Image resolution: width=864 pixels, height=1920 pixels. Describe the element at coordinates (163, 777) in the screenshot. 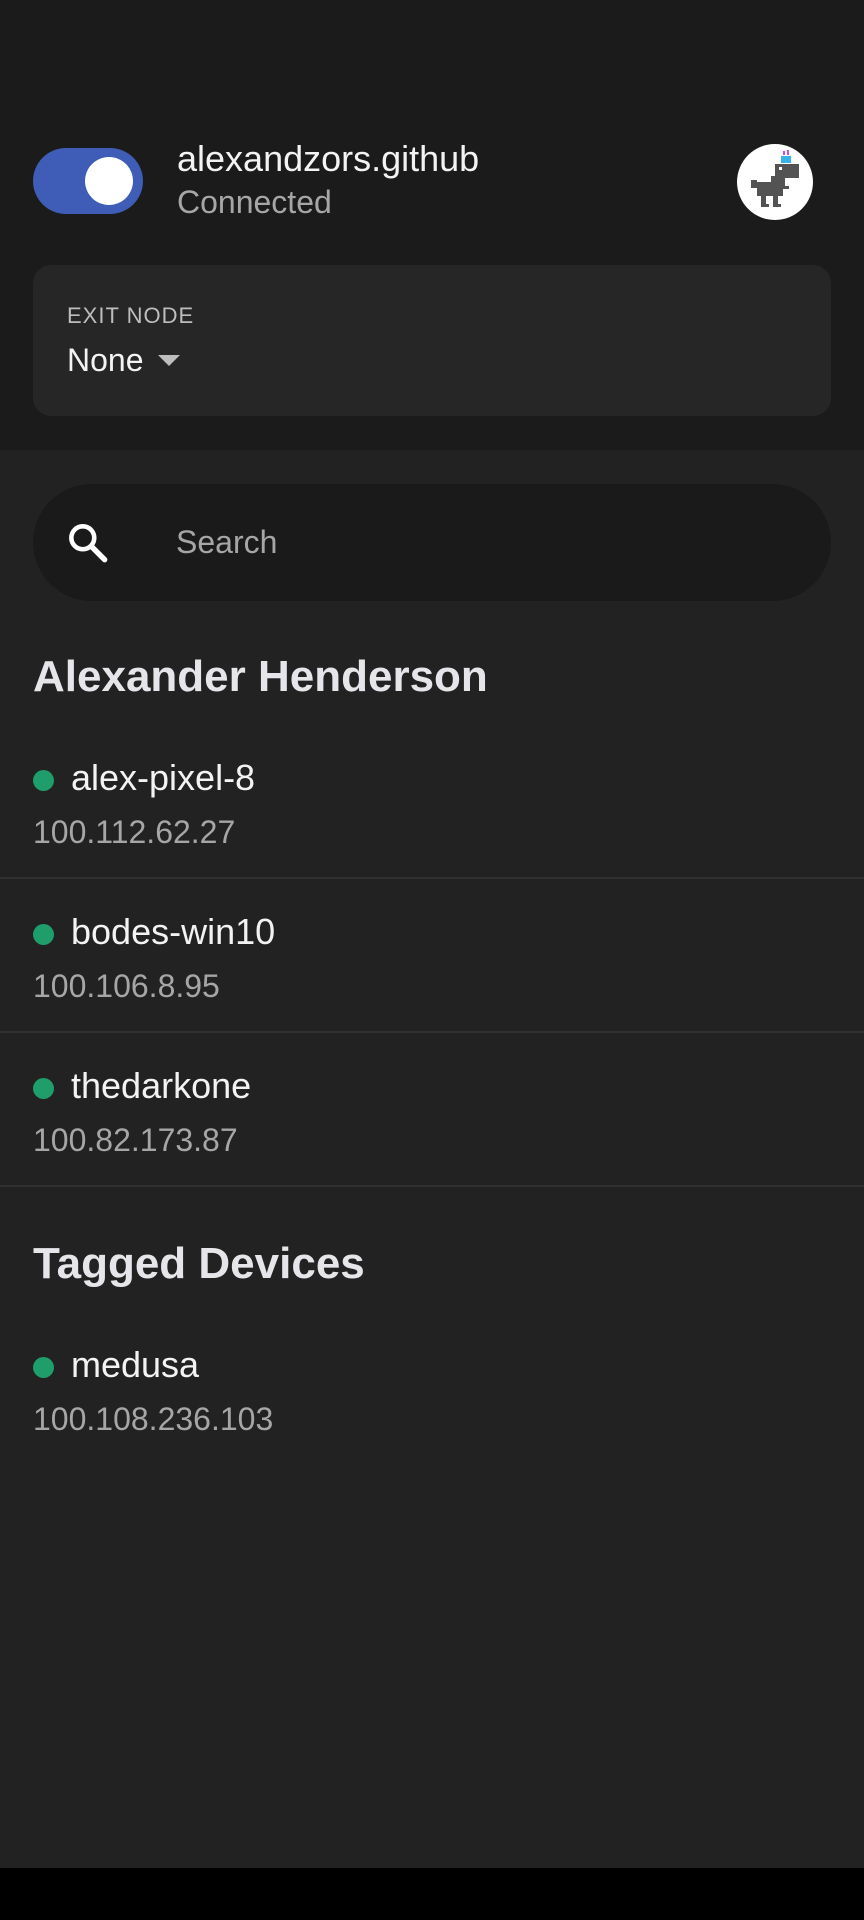

I see `device-name: alex-pixel-8` at that location.